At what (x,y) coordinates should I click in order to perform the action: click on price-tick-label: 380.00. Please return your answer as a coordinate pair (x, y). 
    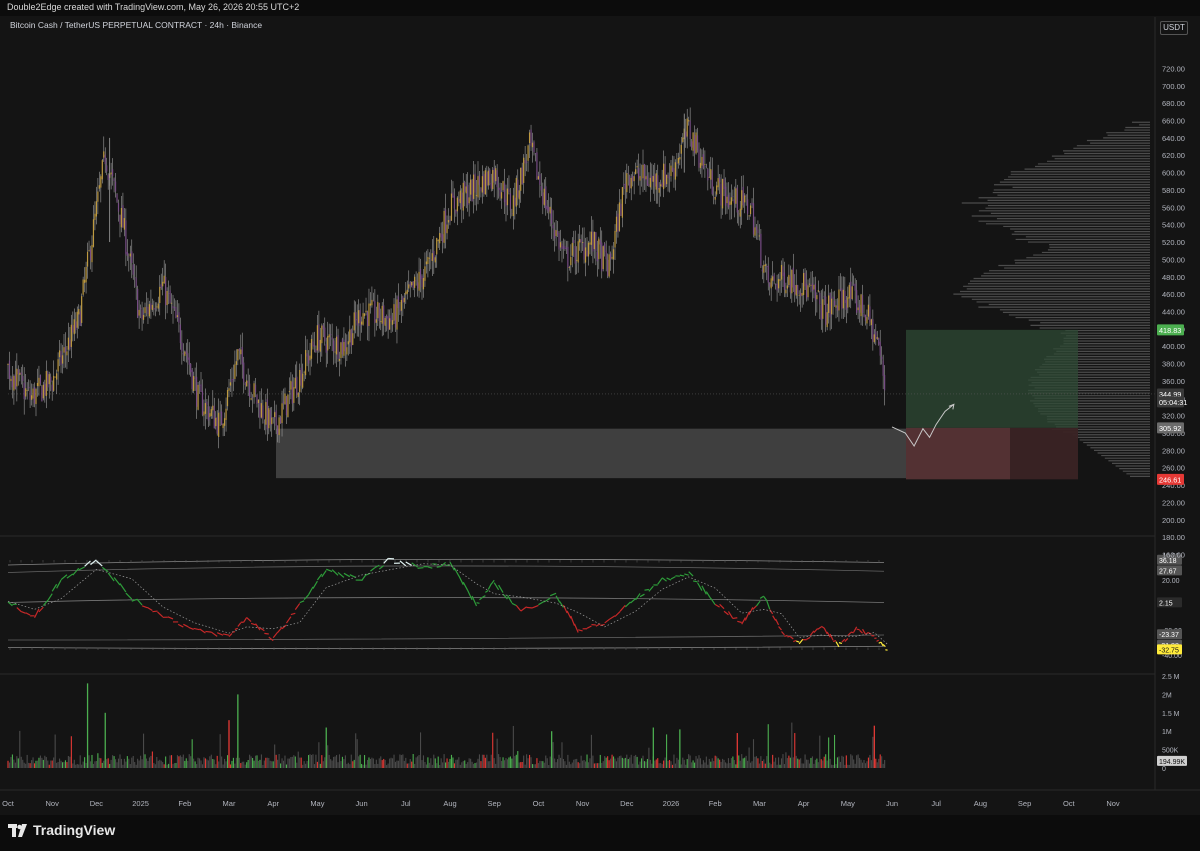
    Looking at the image, I should click on (1173, 364).